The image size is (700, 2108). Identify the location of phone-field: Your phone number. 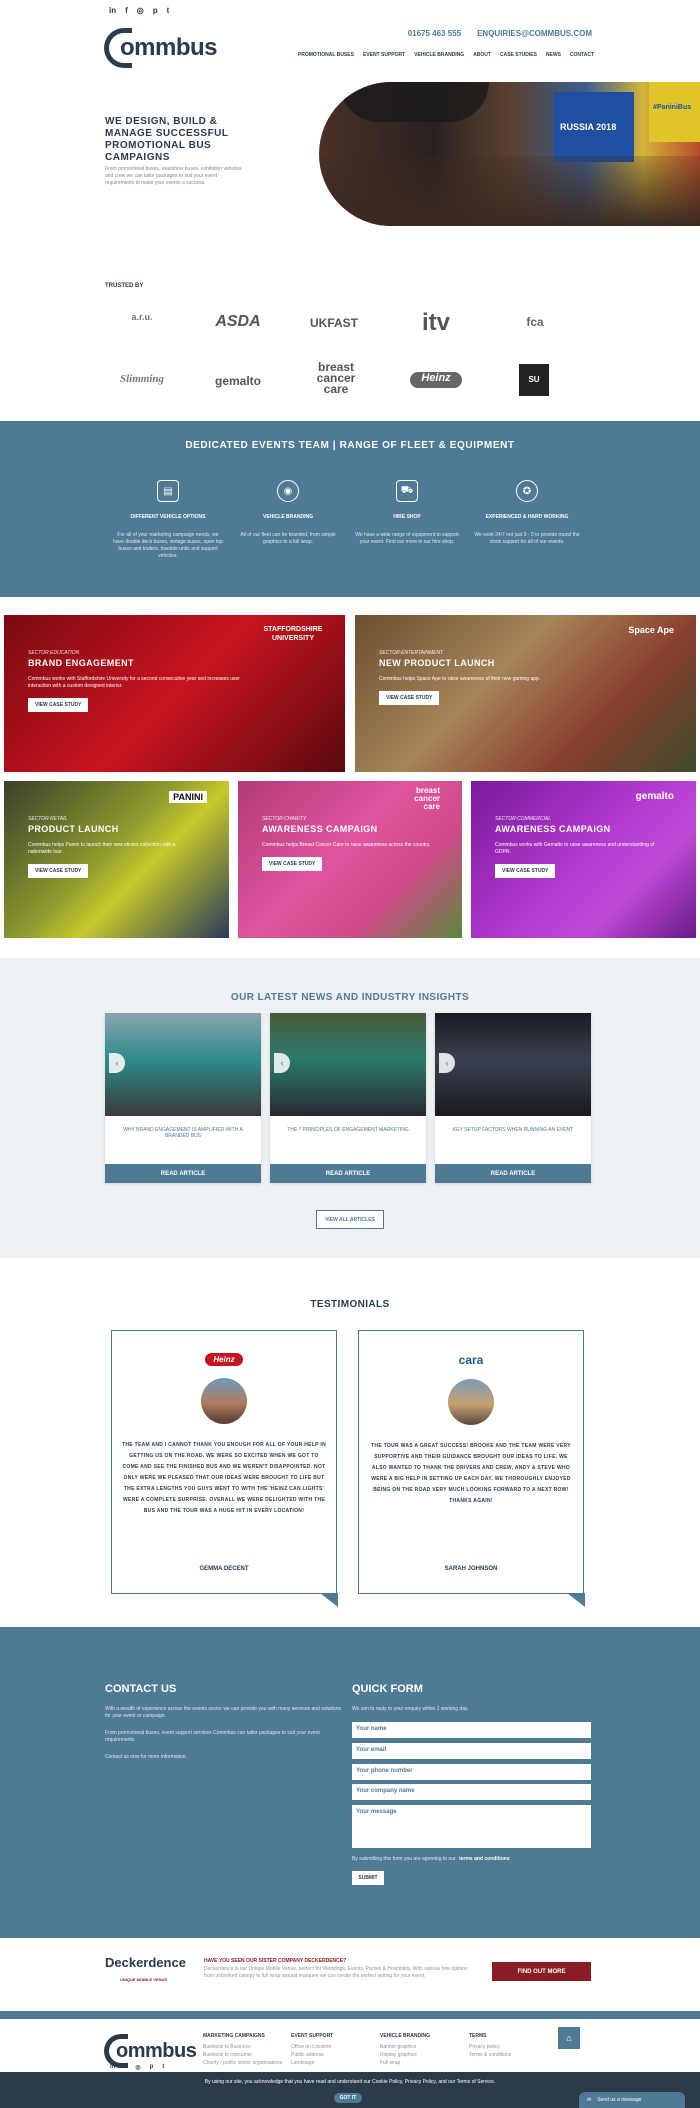
(471, 1772).